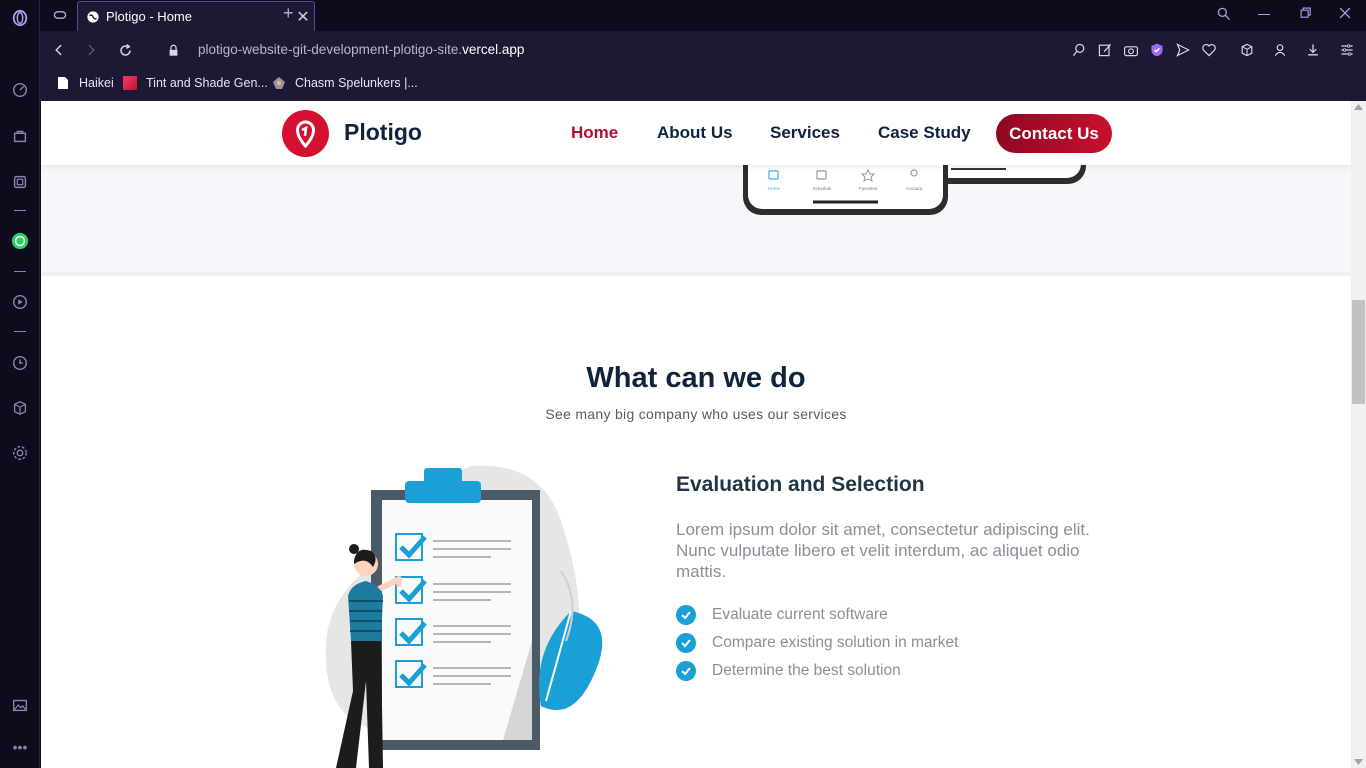  I want to click on reload-icon, so click(125, 50).